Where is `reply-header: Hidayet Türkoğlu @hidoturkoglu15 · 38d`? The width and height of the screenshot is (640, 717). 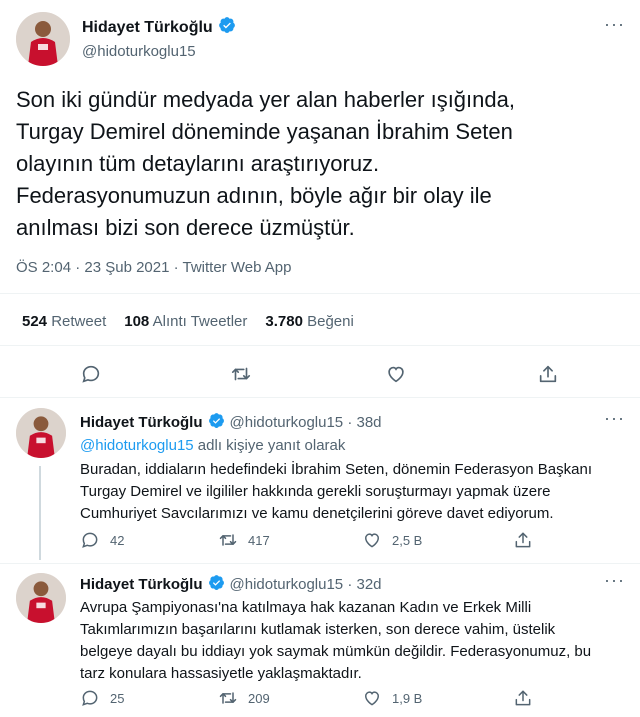
reply-header: Hidayet Türkoğlu @hidoturkoglu15 · 38d is located at coordinates (231, 422).